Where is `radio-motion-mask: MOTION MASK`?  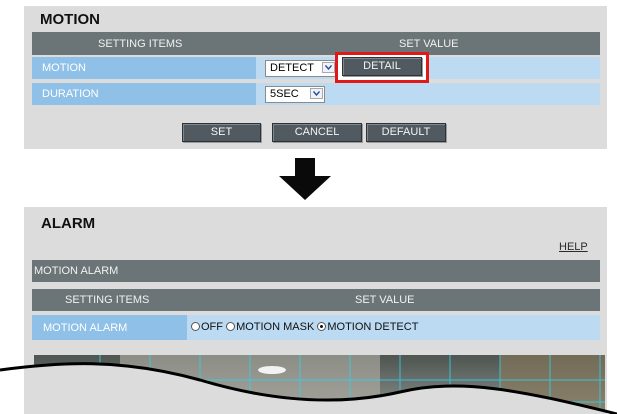
radio-motion-mask: MOTION MASK is located at coordinates (270, 327).